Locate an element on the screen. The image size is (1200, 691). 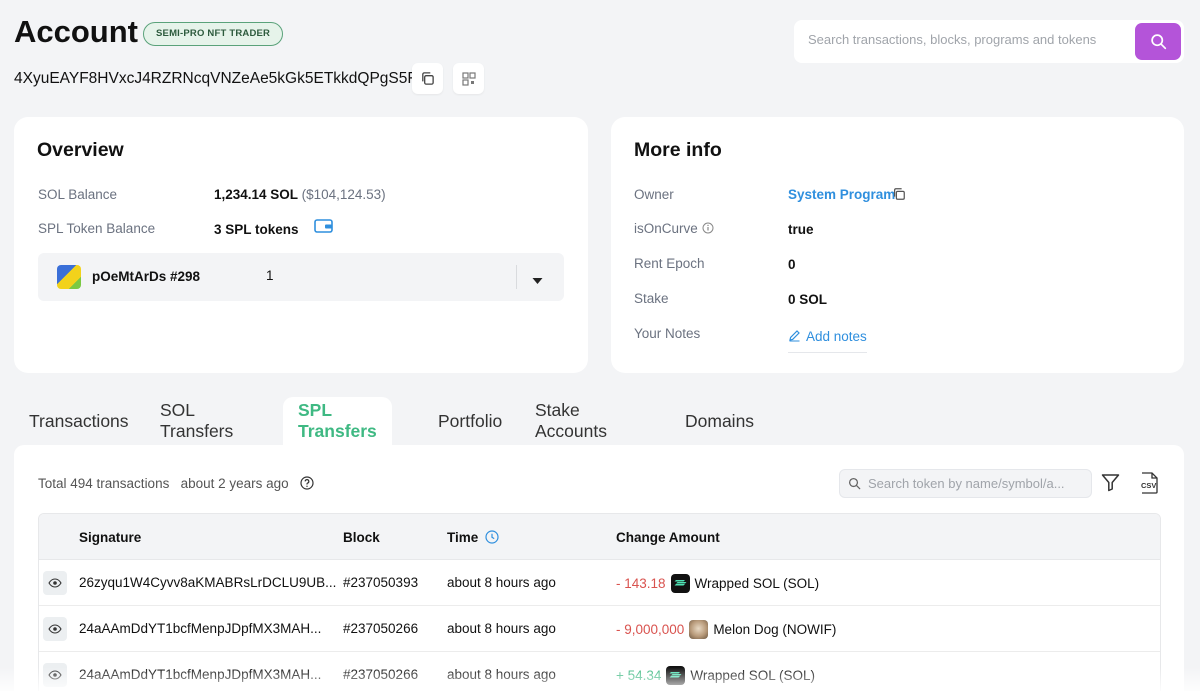
clock-icon is located at coordinates (492, 537).